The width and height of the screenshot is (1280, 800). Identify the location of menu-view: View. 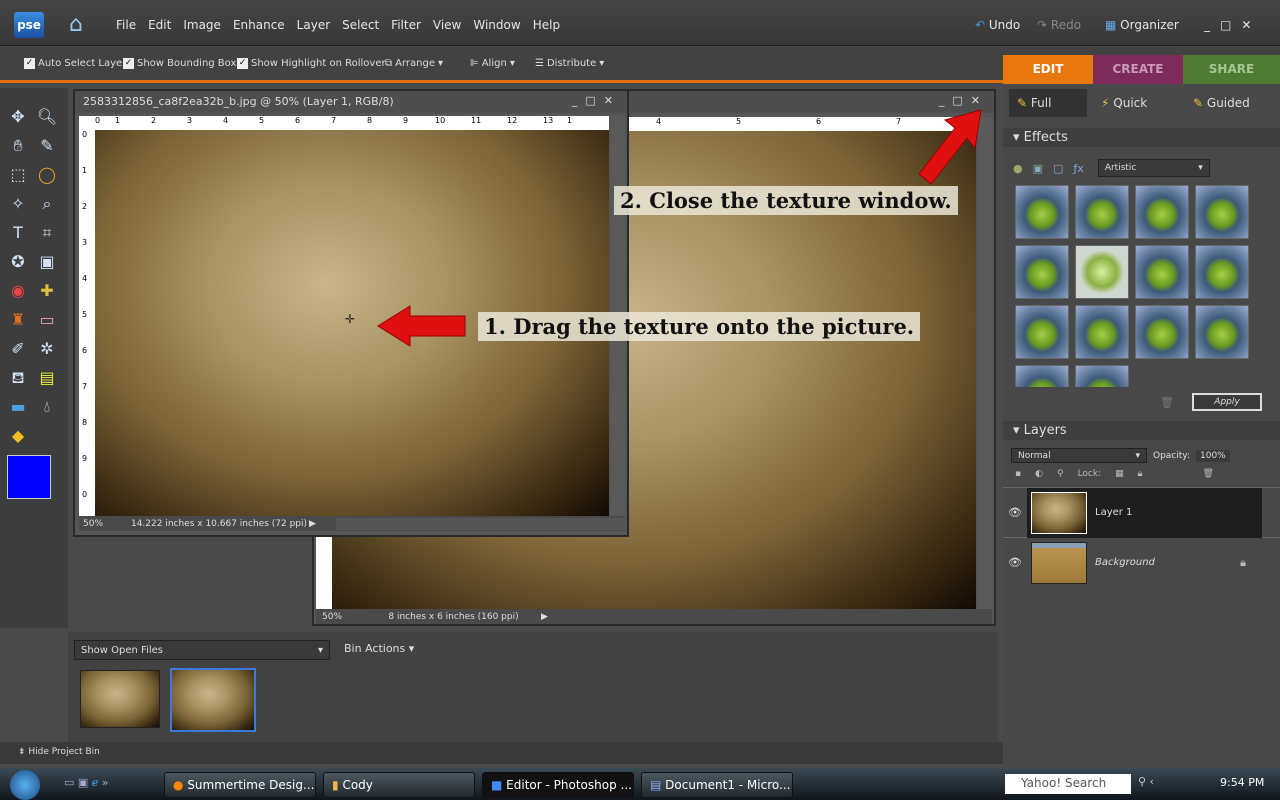
(447, 25).